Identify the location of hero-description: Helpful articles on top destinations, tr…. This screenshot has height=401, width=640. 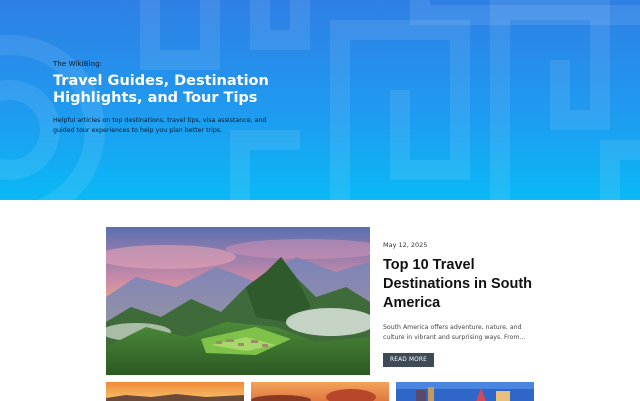
(160, 125).